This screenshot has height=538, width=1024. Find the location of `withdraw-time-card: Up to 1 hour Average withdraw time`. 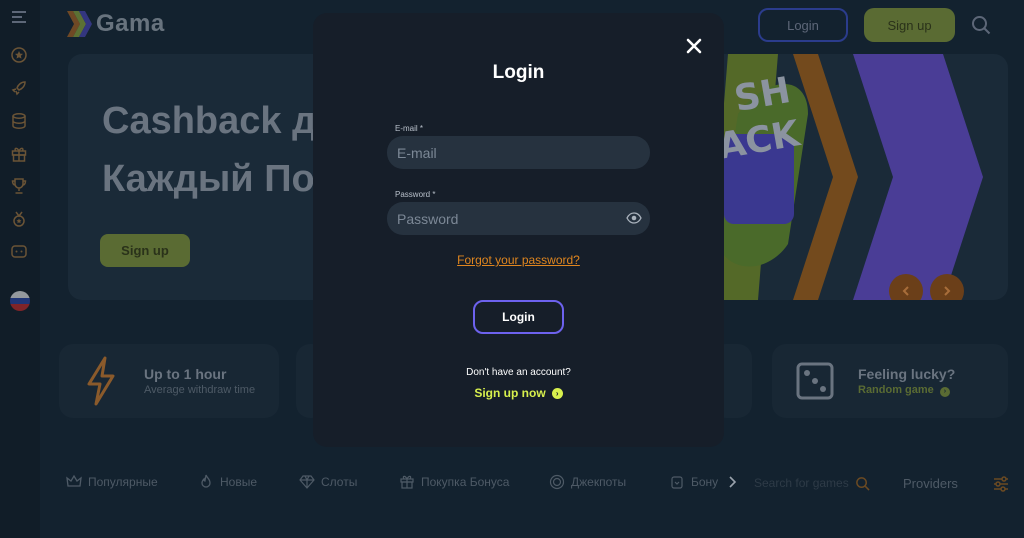

withdraw-time-card: Up to 1 hour Average withdraw time is located at coordinates (169, 381).